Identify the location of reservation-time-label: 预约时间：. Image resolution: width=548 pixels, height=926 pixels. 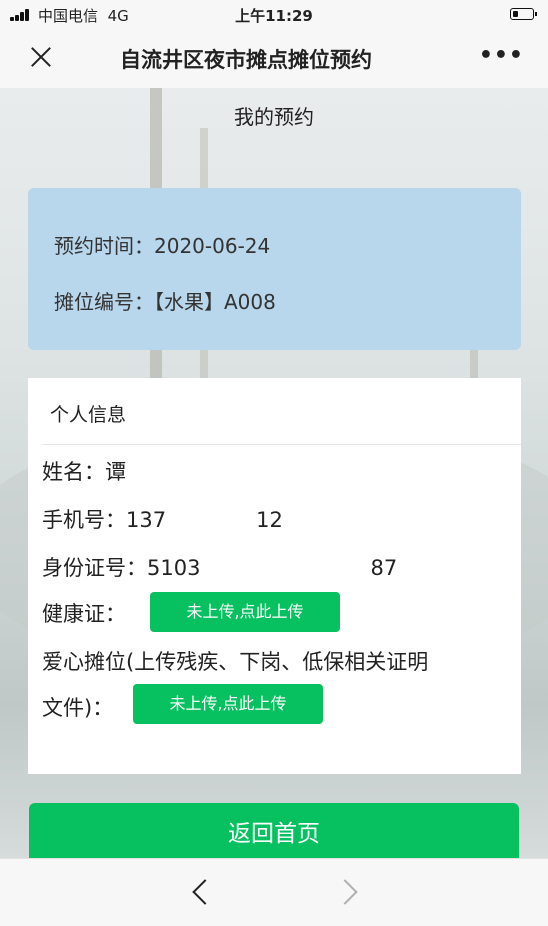
(104, 246).